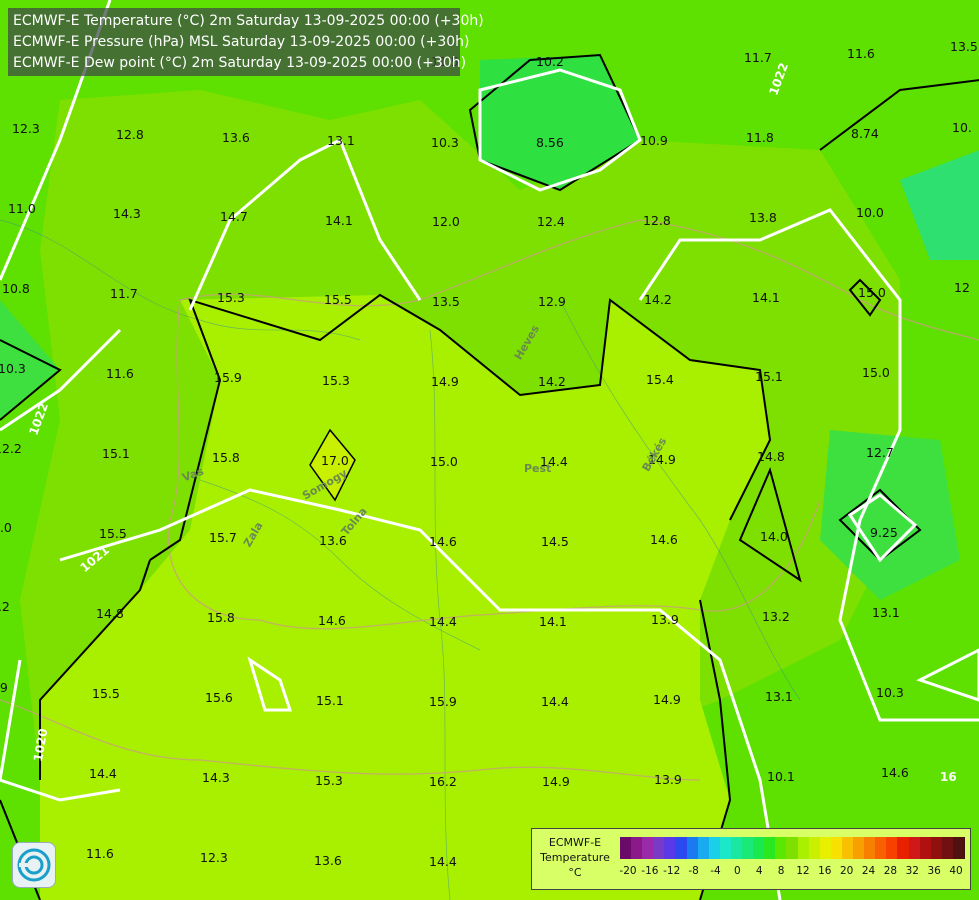 The image size is (979, 900). What do you see at coordinates (575, 872) in the screenshot?
I see `legend-title-line: °C` at bounding box center [575, 872].